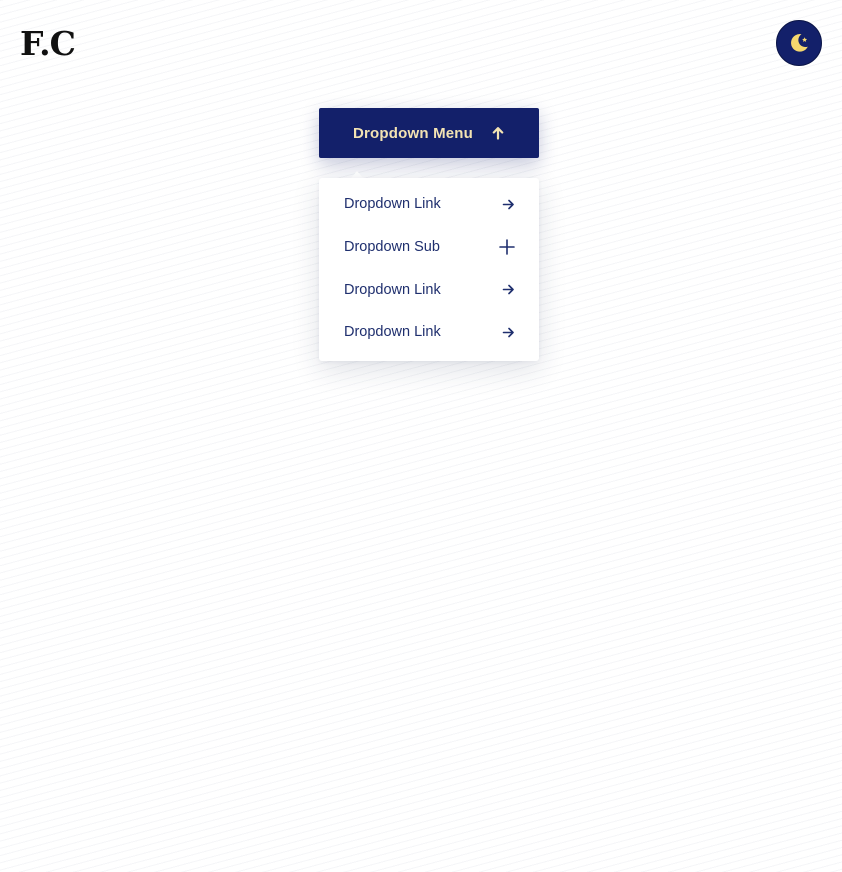 This screenshot has height=872, width=842. What do you see at coordinates (413, 133) in the screenshot?
I see `dropdown-menu-label: Dropdown Menu` at bounding box center [413, 133].